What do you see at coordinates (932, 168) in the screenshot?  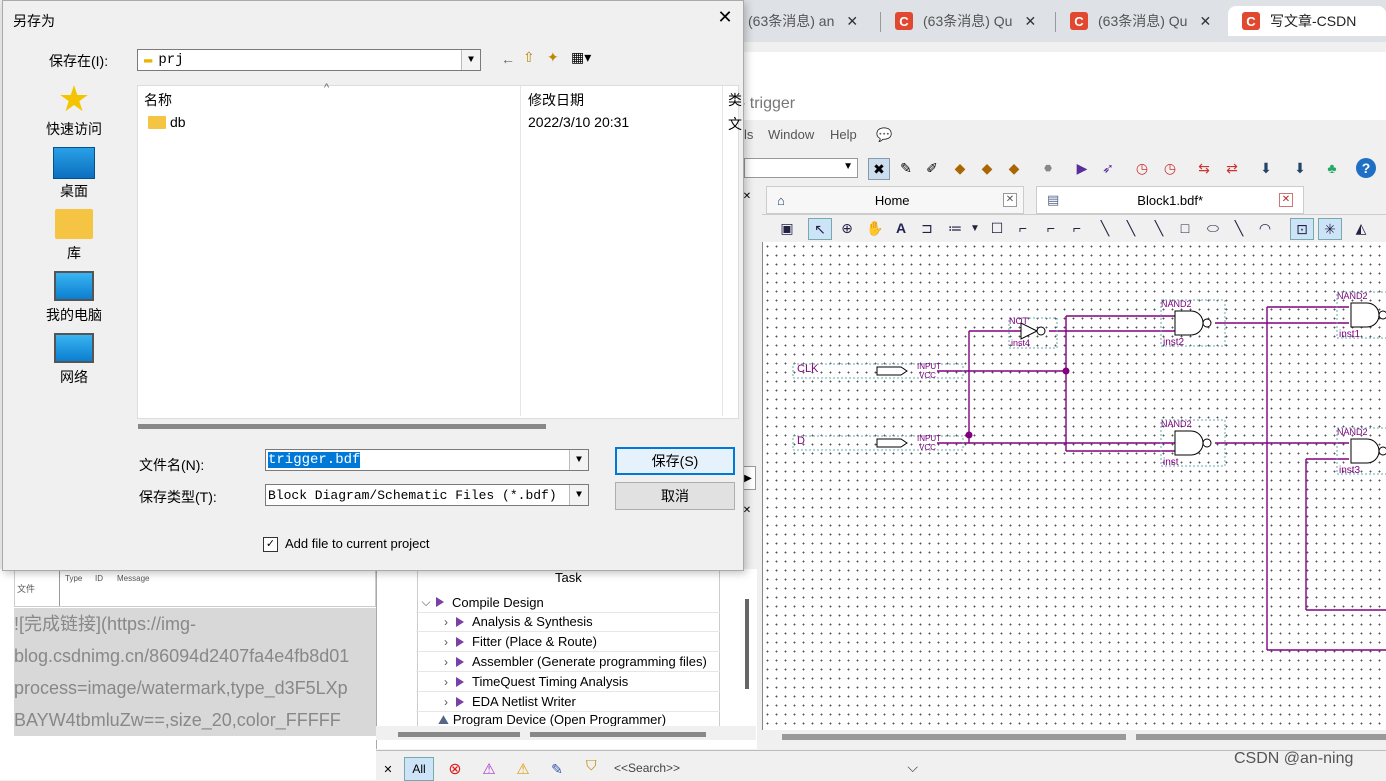 I see `settings-wand-icon: ✐` at bounding box center [932, 168].